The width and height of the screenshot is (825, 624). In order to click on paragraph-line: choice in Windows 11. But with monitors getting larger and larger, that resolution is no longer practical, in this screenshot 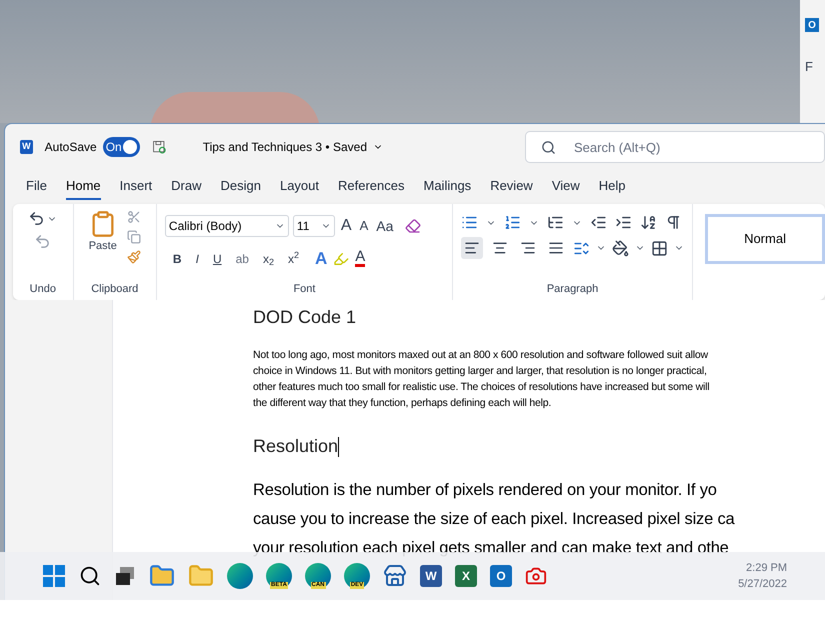, I will do `click(480, 371)`.